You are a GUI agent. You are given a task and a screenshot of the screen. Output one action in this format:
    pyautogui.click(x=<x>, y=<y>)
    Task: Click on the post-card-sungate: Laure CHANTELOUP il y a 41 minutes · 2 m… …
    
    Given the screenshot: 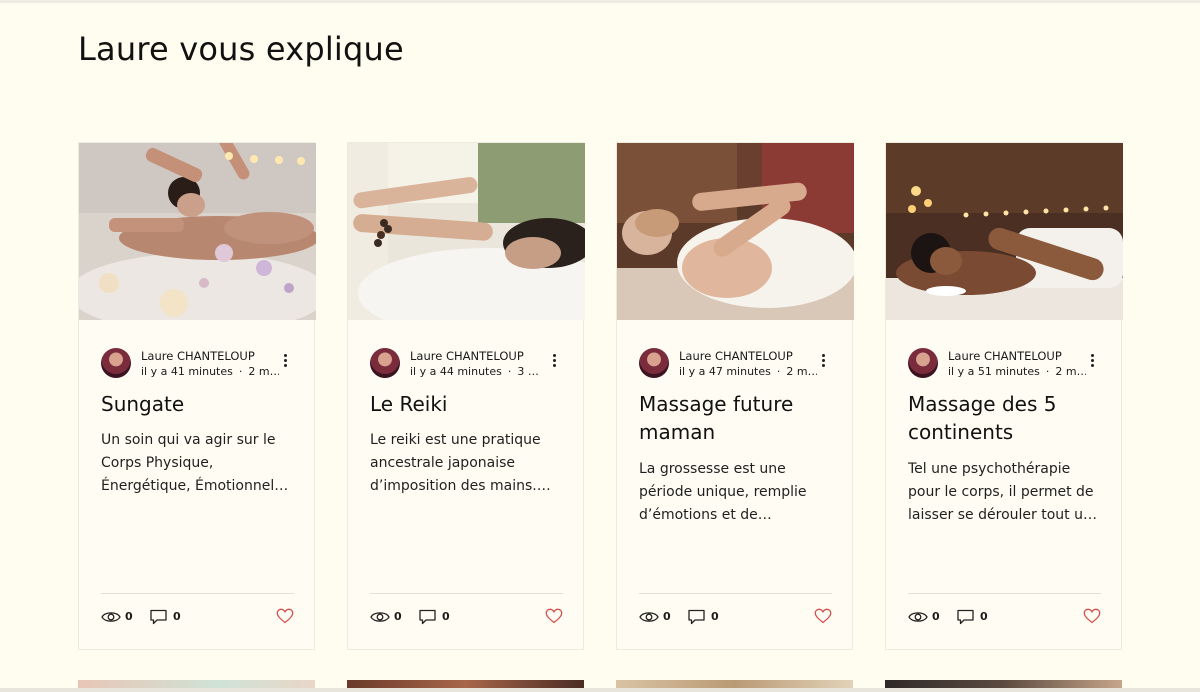 What is the action you would take?
    pyautogui.click(x=197, y=396)
    